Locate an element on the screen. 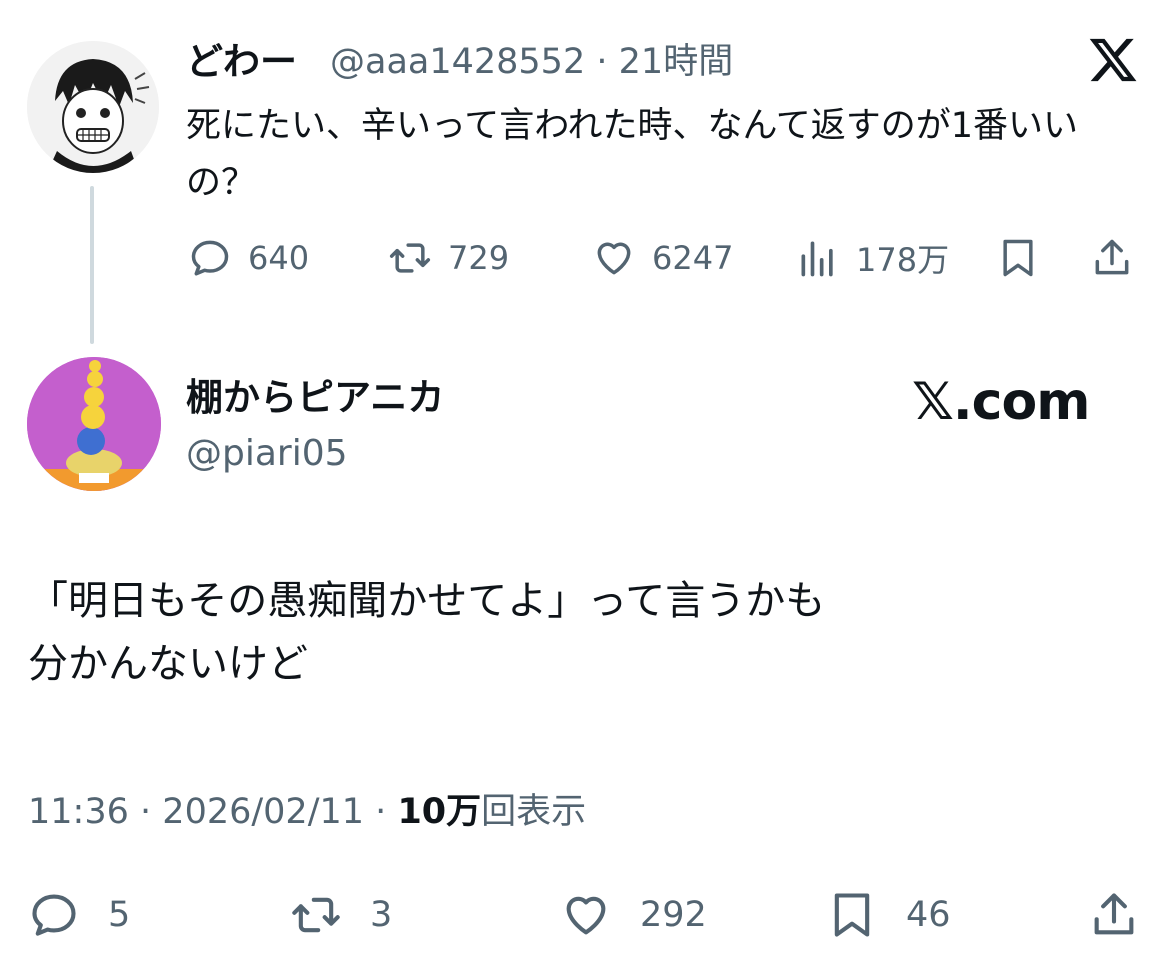  avatar-piari is located at coordinates (94, 424).